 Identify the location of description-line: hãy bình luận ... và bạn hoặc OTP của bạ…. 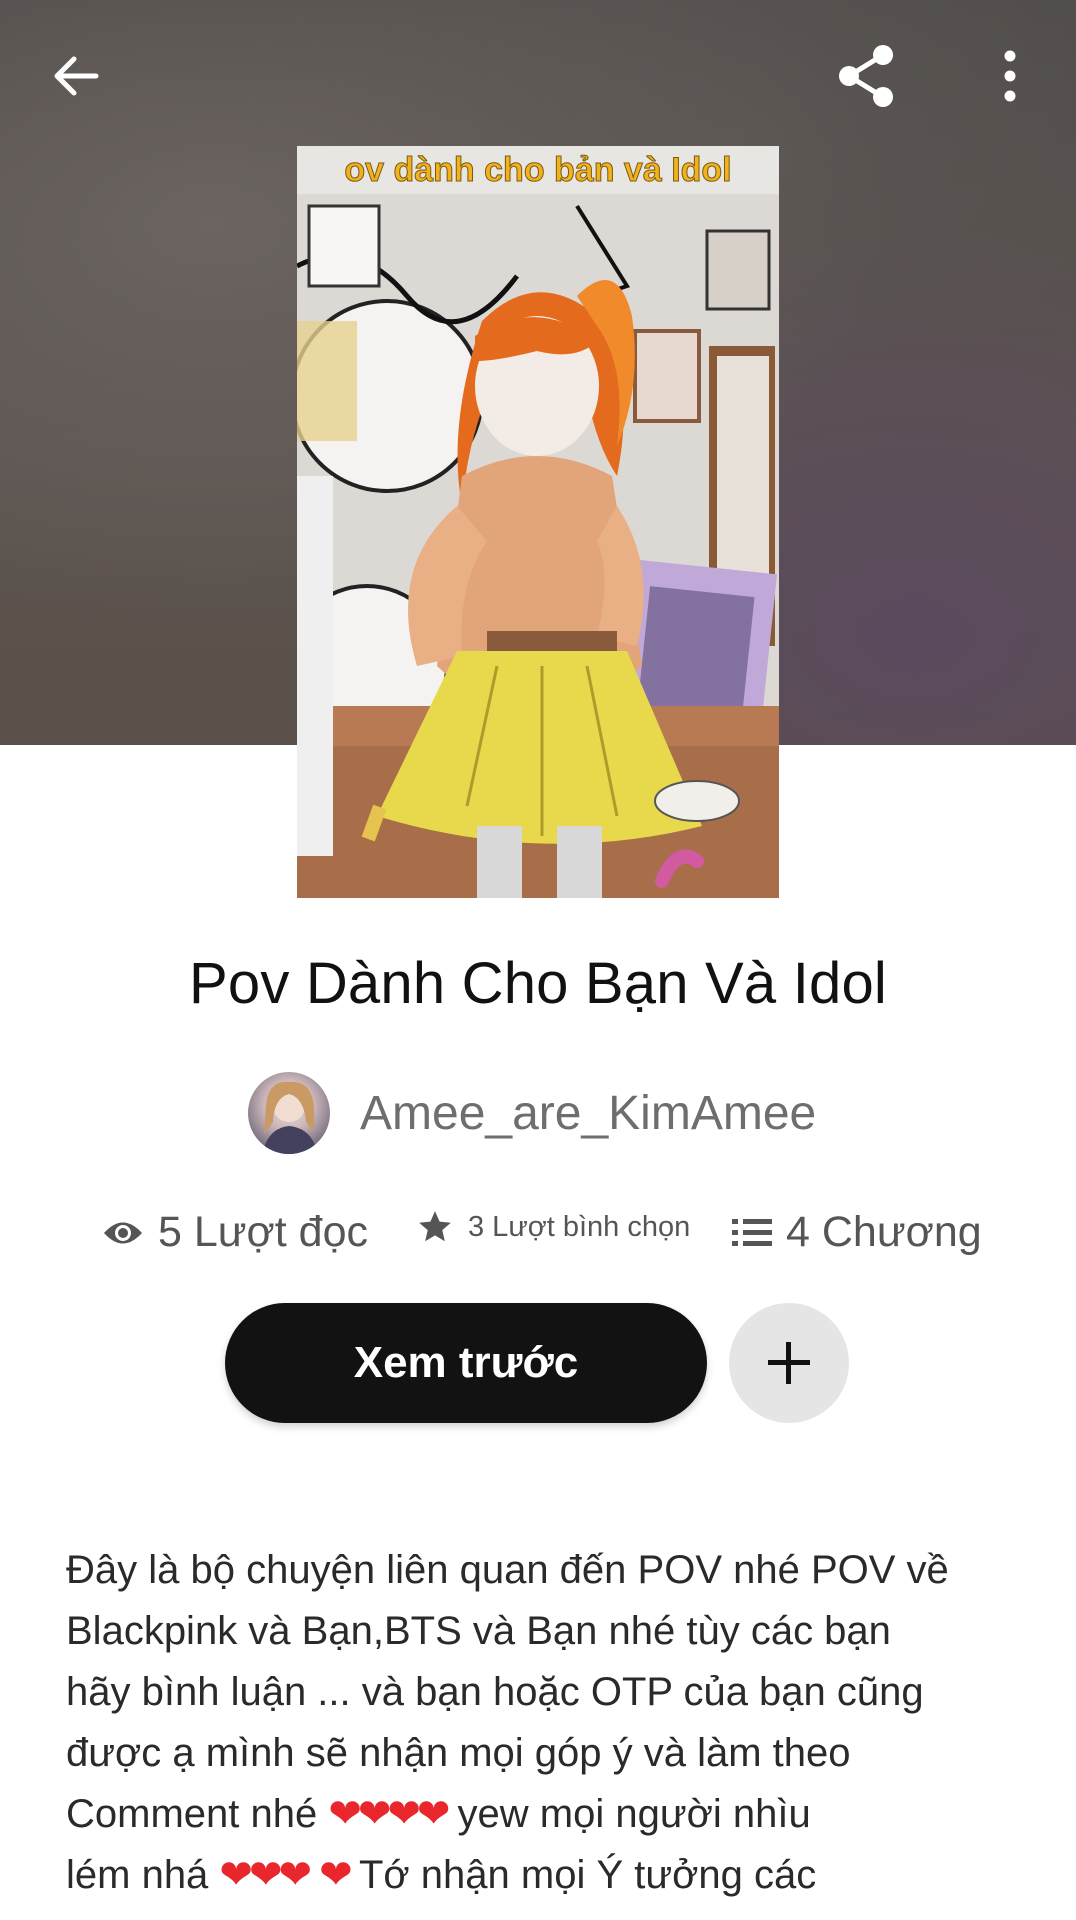
(495, 1692).